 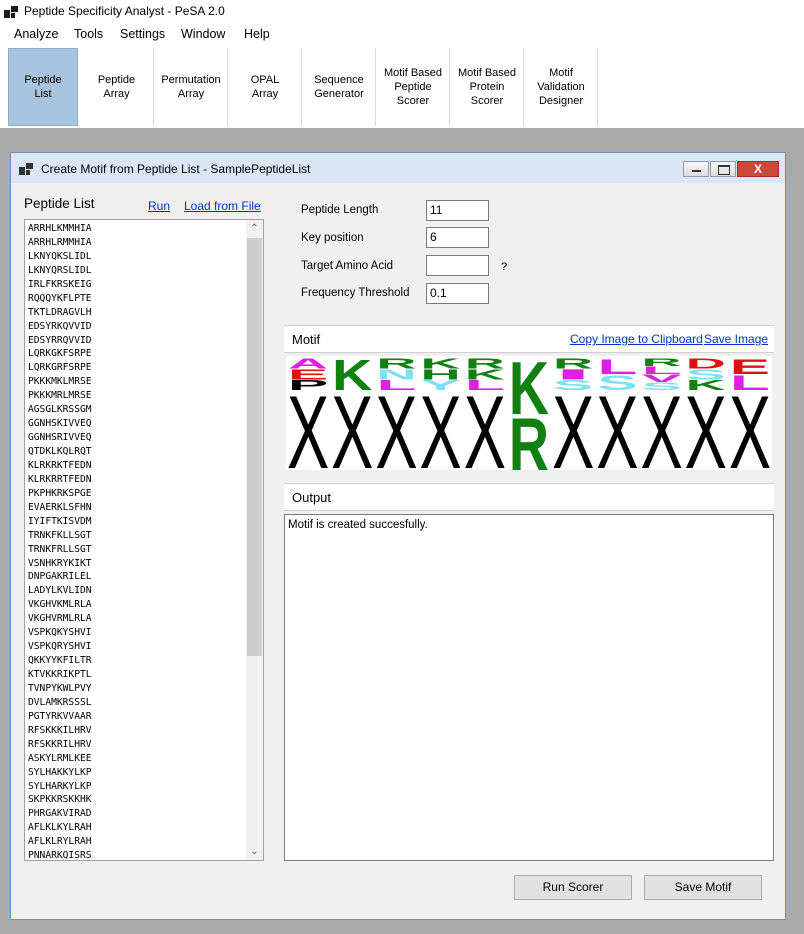 What do you see at coordinates (529, 497) in the screenshot?
I see `output-header: Output` at bounding box center [529, 497].